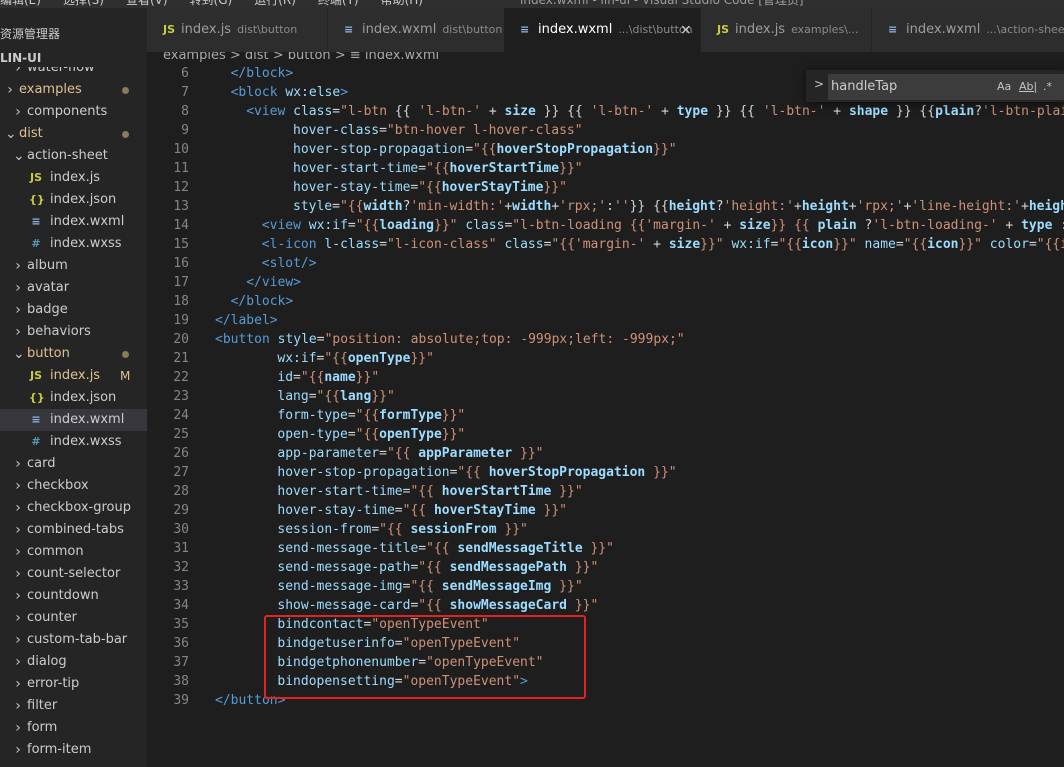 The image size is (1064, 767). I want to click on folder-item: › error-tip, so click(73, 684).